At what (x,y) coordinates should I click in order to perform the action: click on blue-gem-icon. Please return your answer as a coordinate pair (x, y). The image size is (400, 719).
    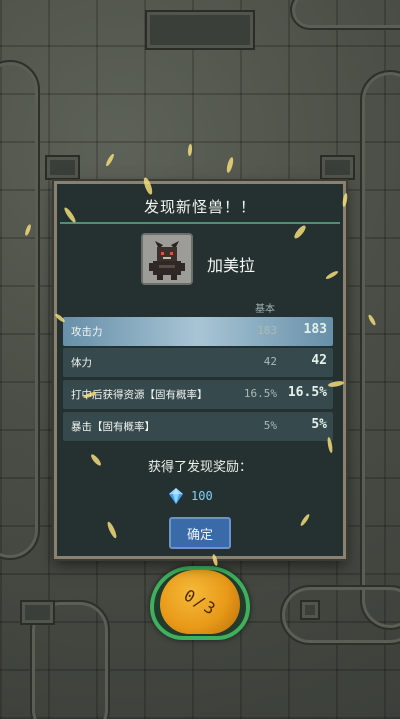
    Looking at the image, I should click on (176, 496).